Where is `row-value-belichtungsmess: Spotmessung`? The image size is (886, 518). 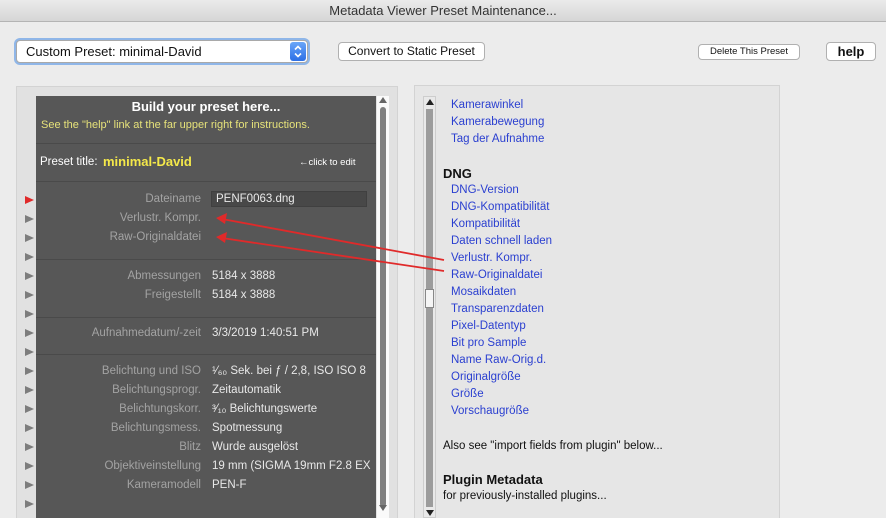 row-value-belichtungsmess: Spotmessung is located at coordinates (247, 428).